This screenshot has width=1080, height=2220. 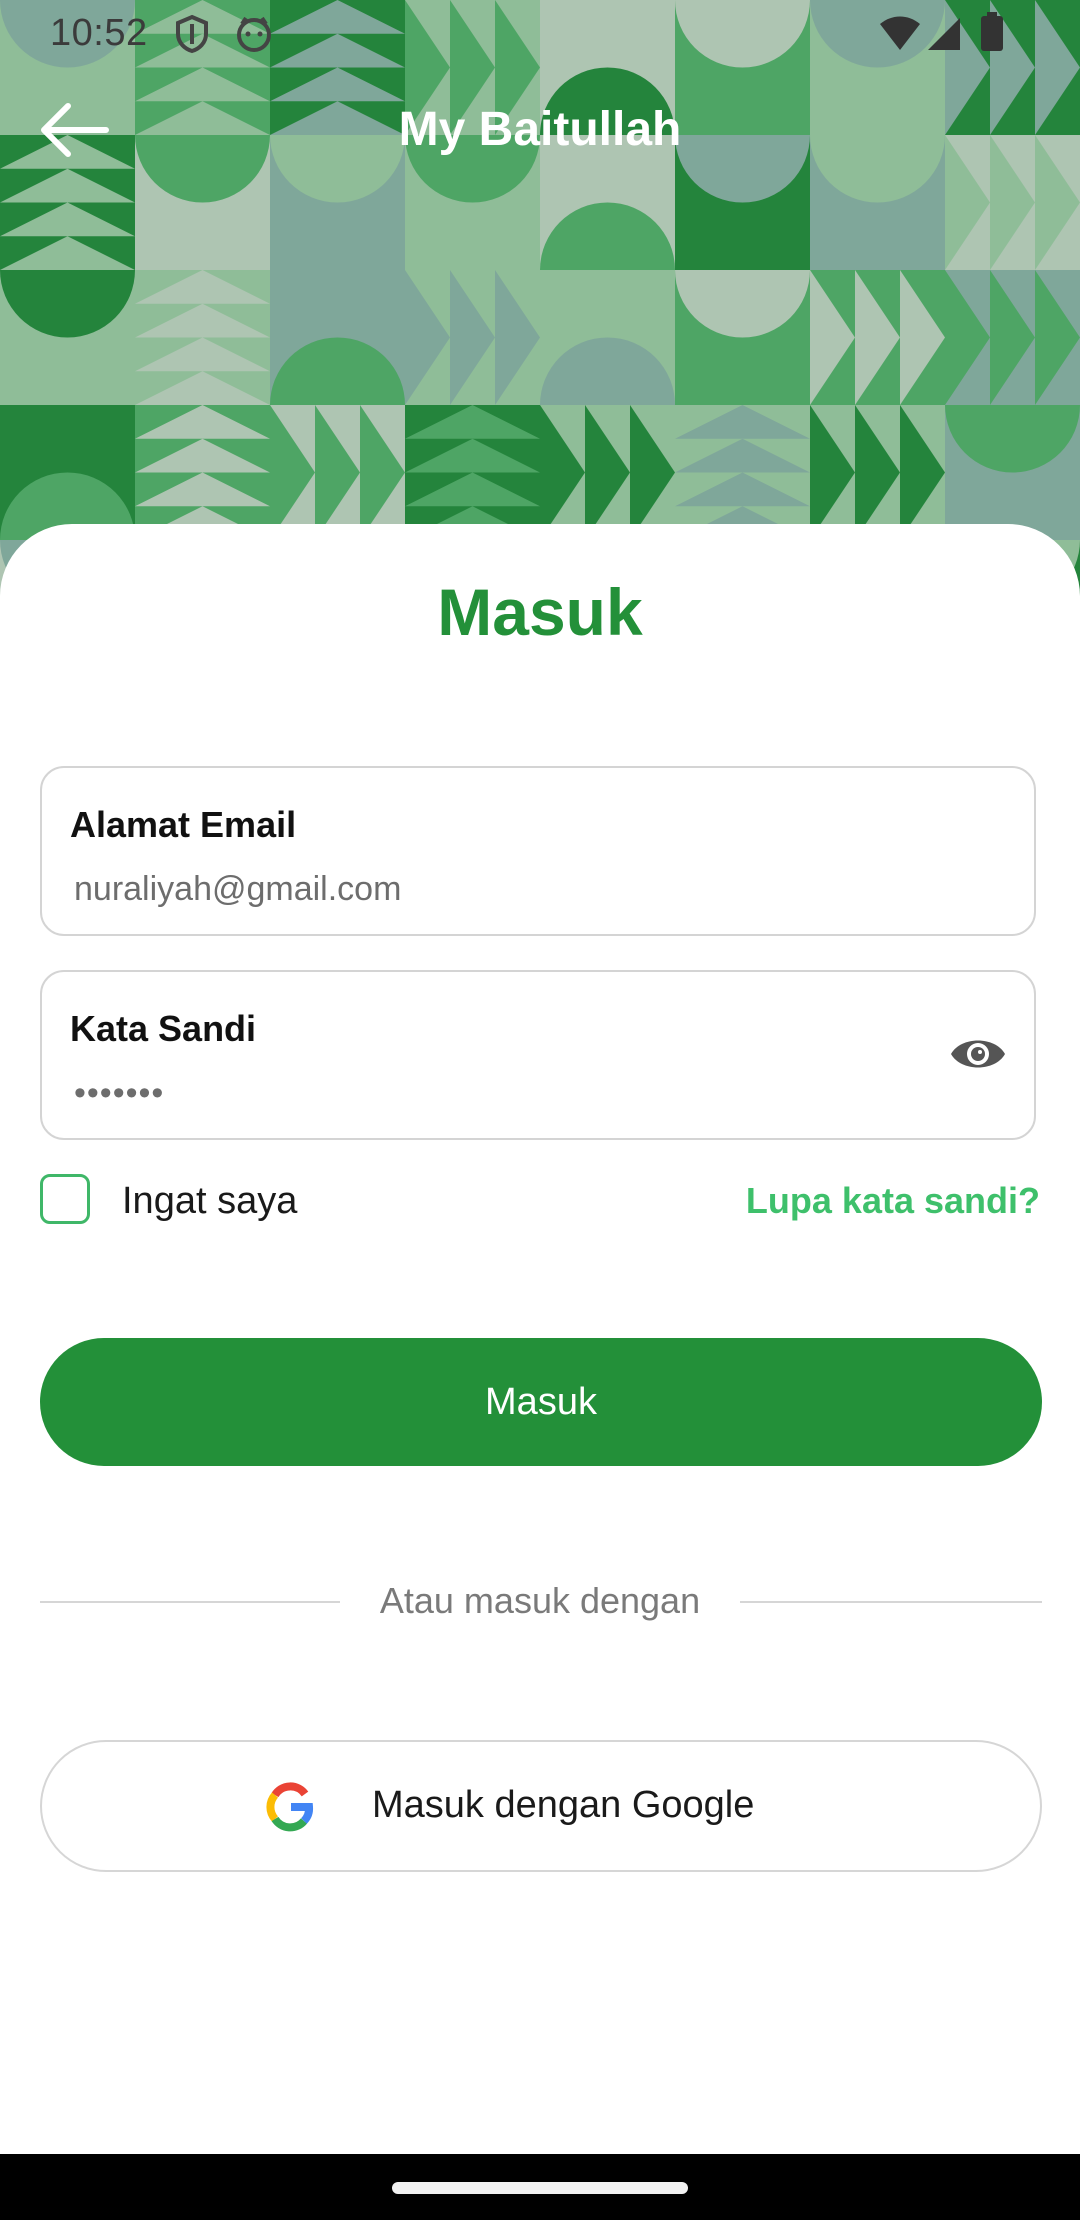 What do you see at coordinates (538, 1055) in the screenshot?
I see `password-field: Kata Sandi` at bounding box center [538, 1055].